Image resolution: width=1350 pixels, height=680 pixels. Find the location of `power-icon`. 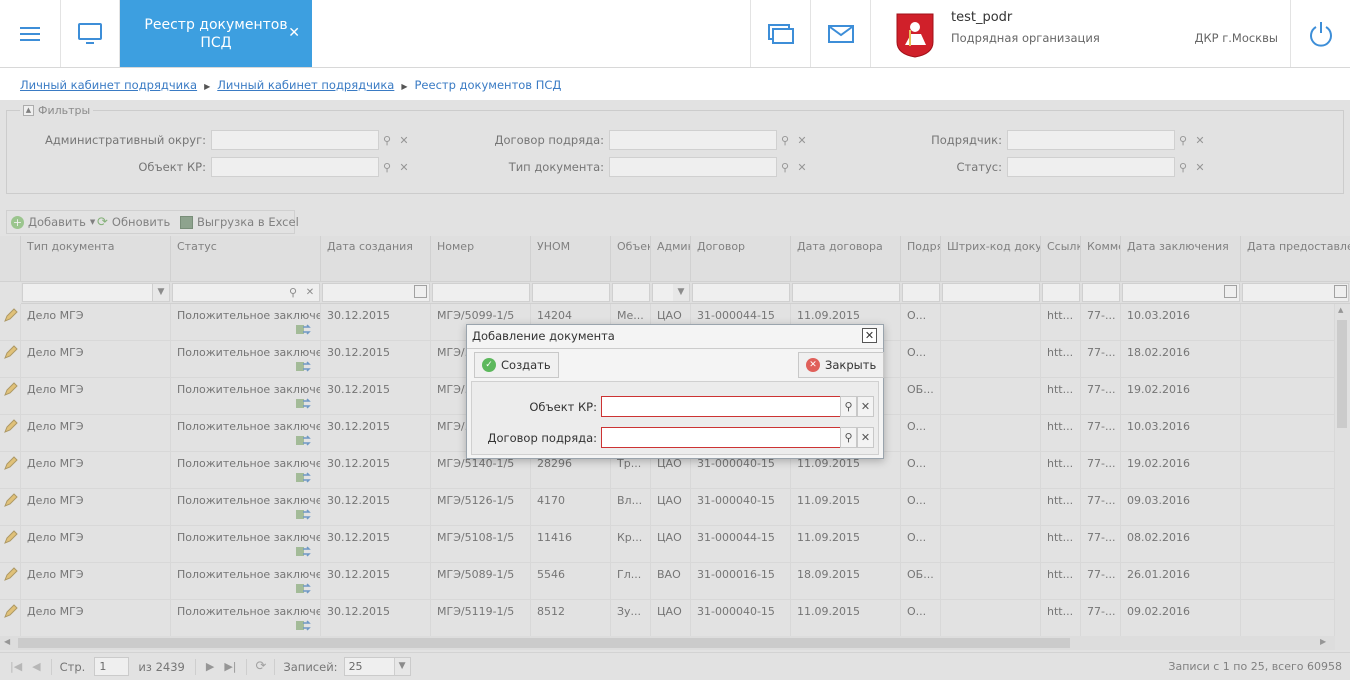

power-icon is located at coordinates (1320, 34).